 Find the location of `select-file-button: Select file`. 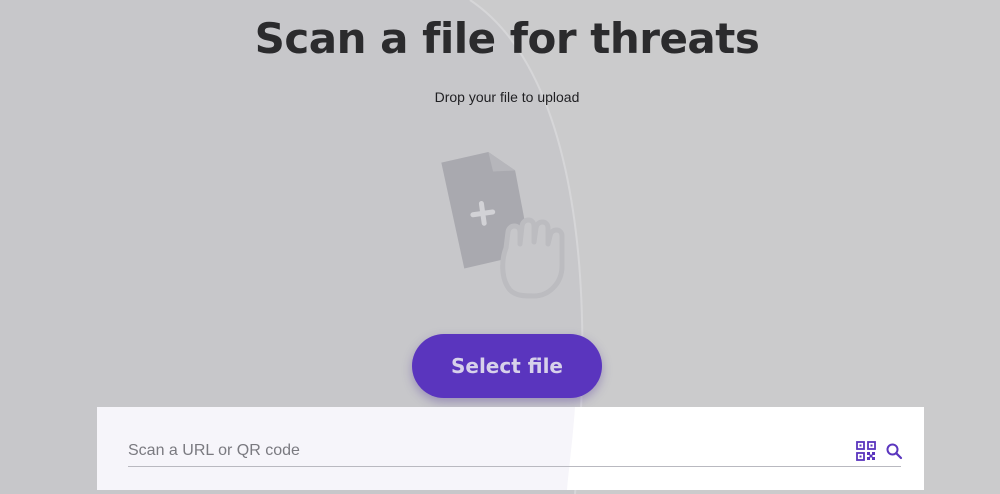

select-file-button: Select file is located at coordinates (507, 366).